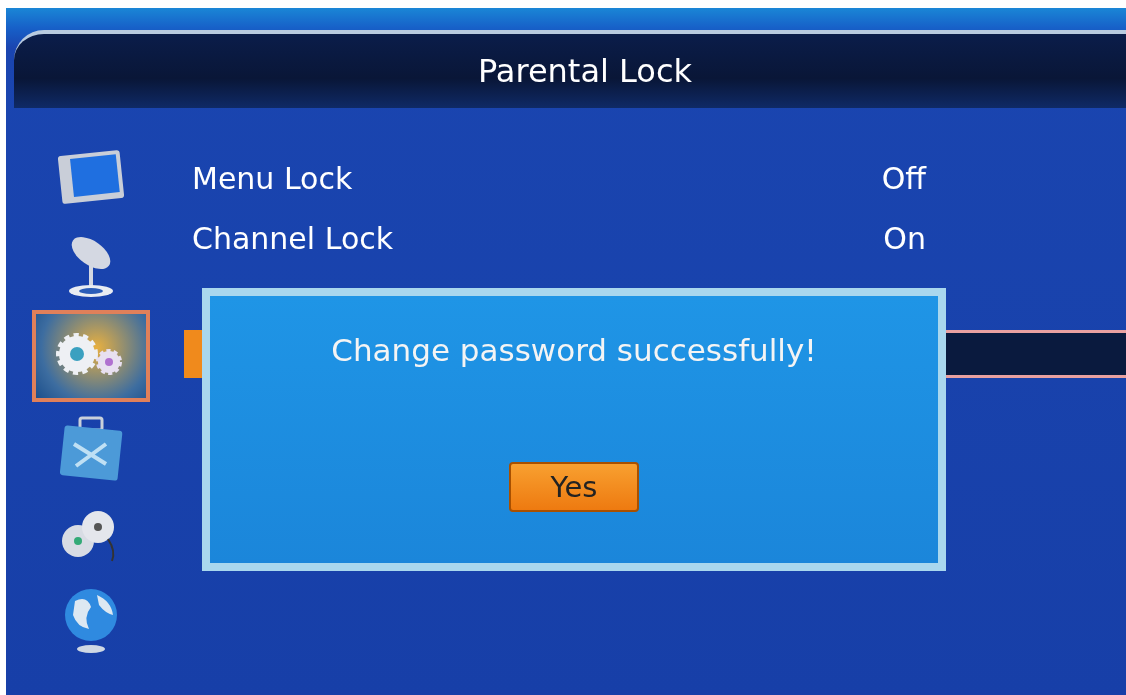  I want to click on menu-label: Channel Lock, so click(293, 238).